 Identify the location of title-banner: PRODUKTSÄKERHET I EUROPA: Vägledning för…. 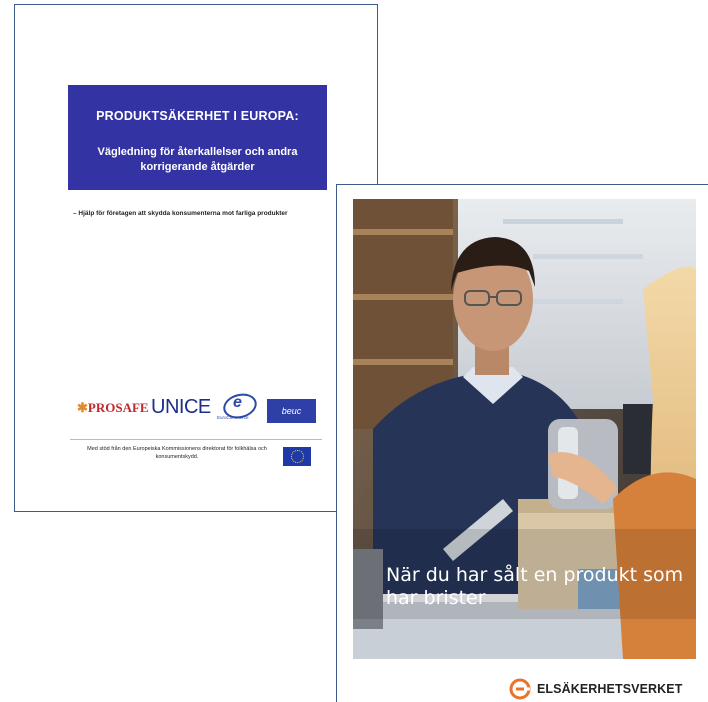
(197, 137).